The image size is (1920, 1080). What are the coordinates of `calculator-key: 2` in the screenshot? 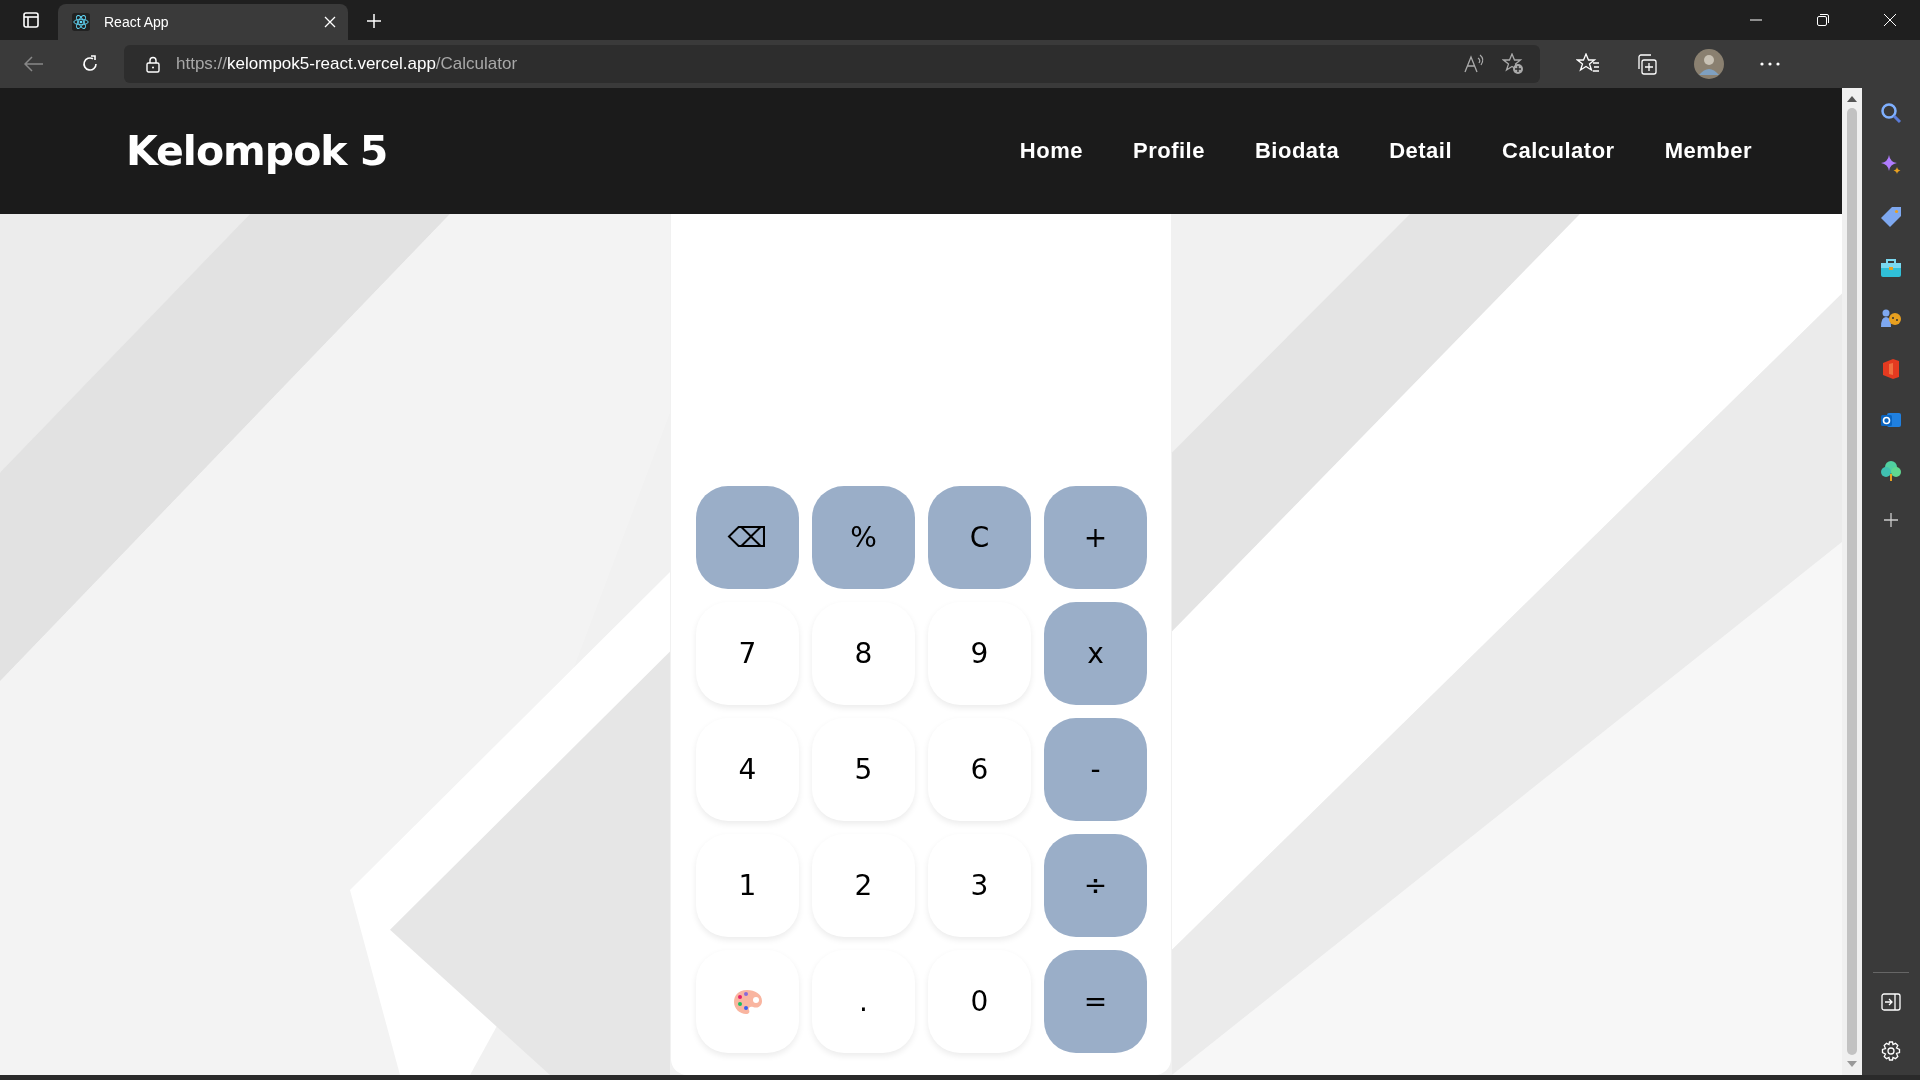 It's located at (863, 885).